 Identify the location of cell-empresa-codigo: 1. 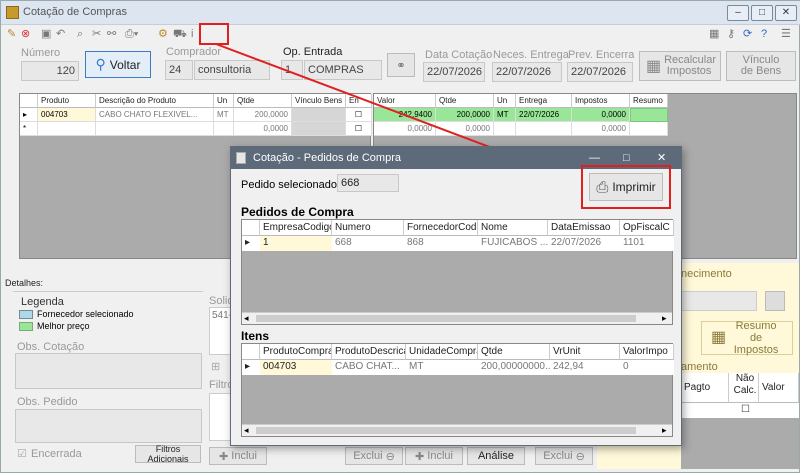
(296, 243).